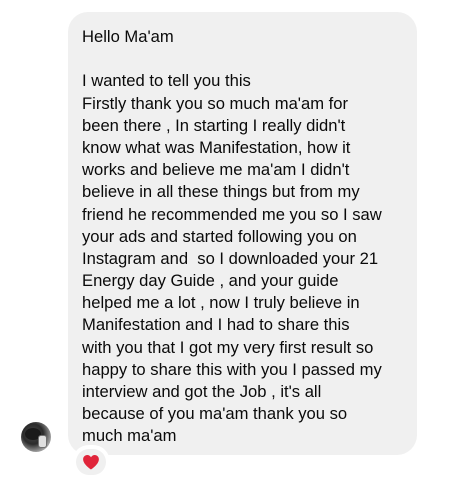 This screenshot has height=486, width=474. I want to click on message-line: know what was Manifestation, how it, so click(216, 147).